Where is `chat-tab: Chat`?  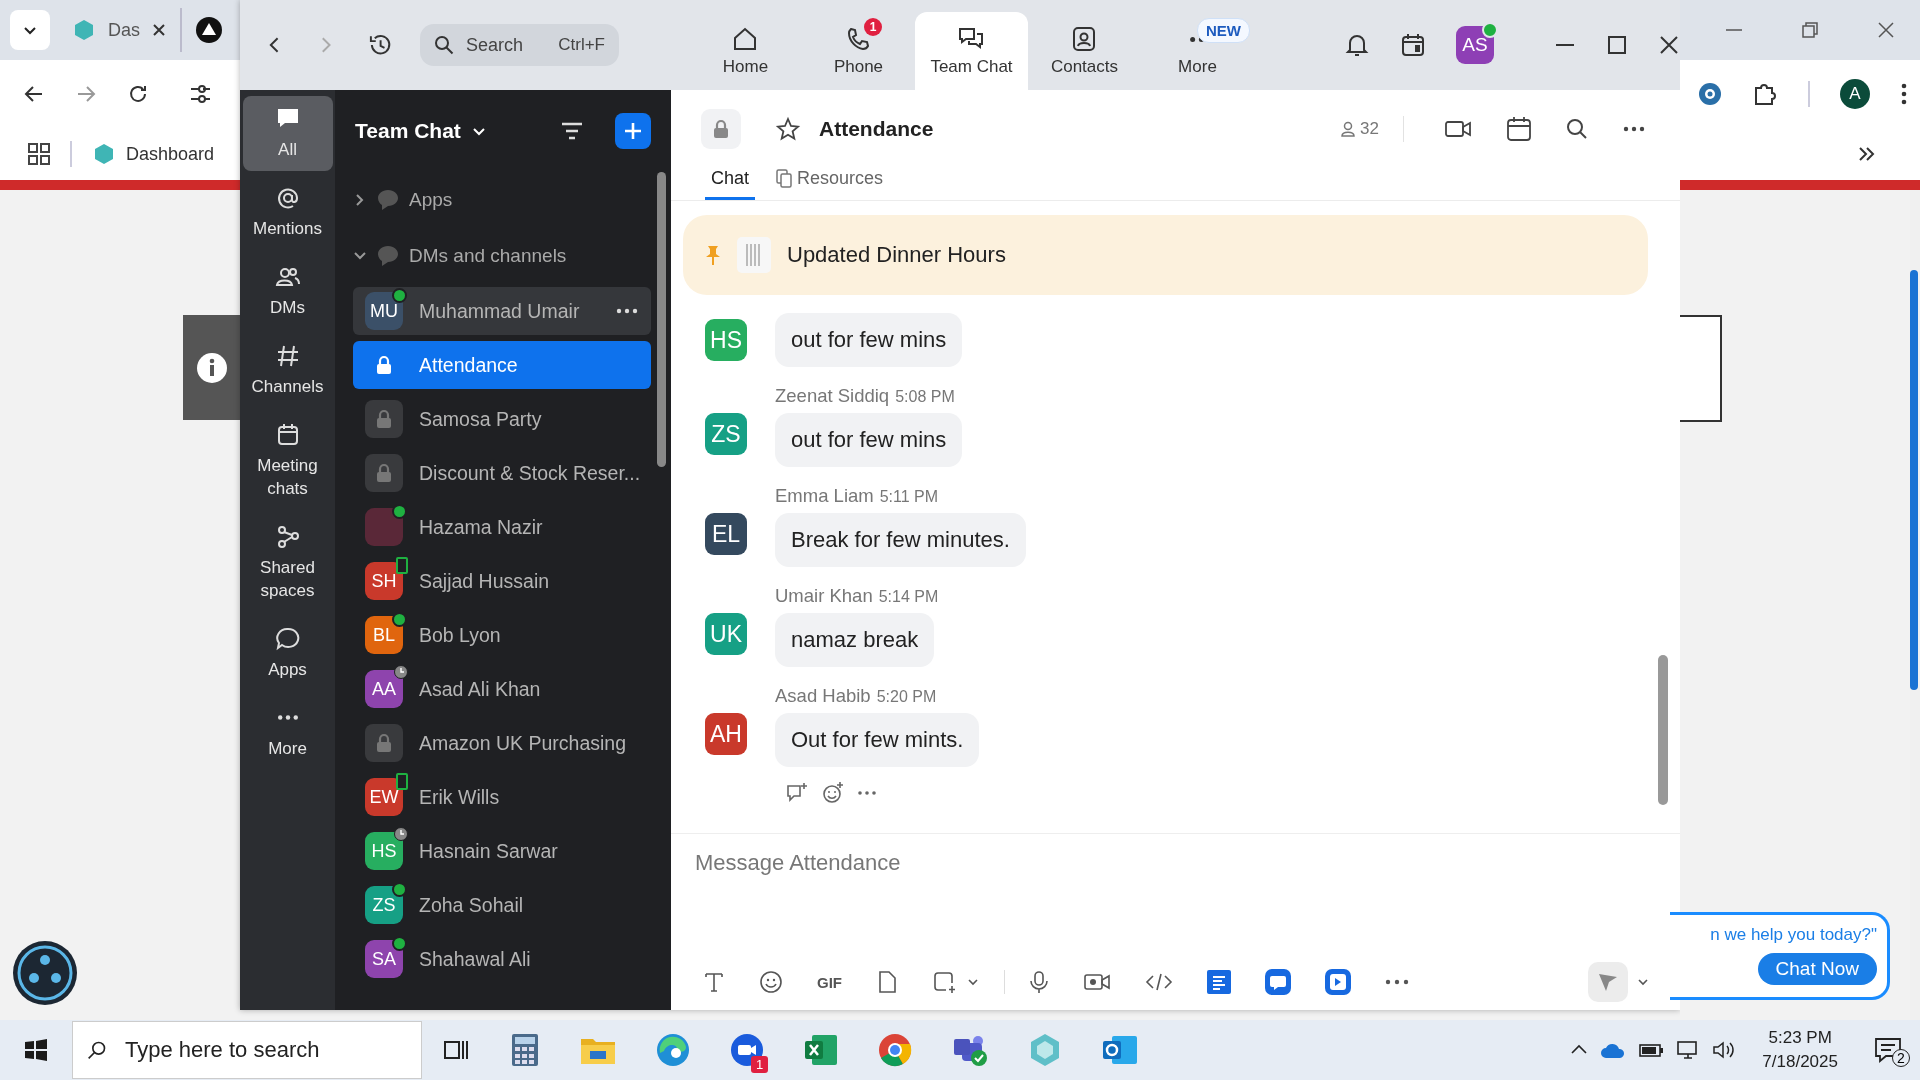 chat-tab: Chat is located at coordinates (730, 184).